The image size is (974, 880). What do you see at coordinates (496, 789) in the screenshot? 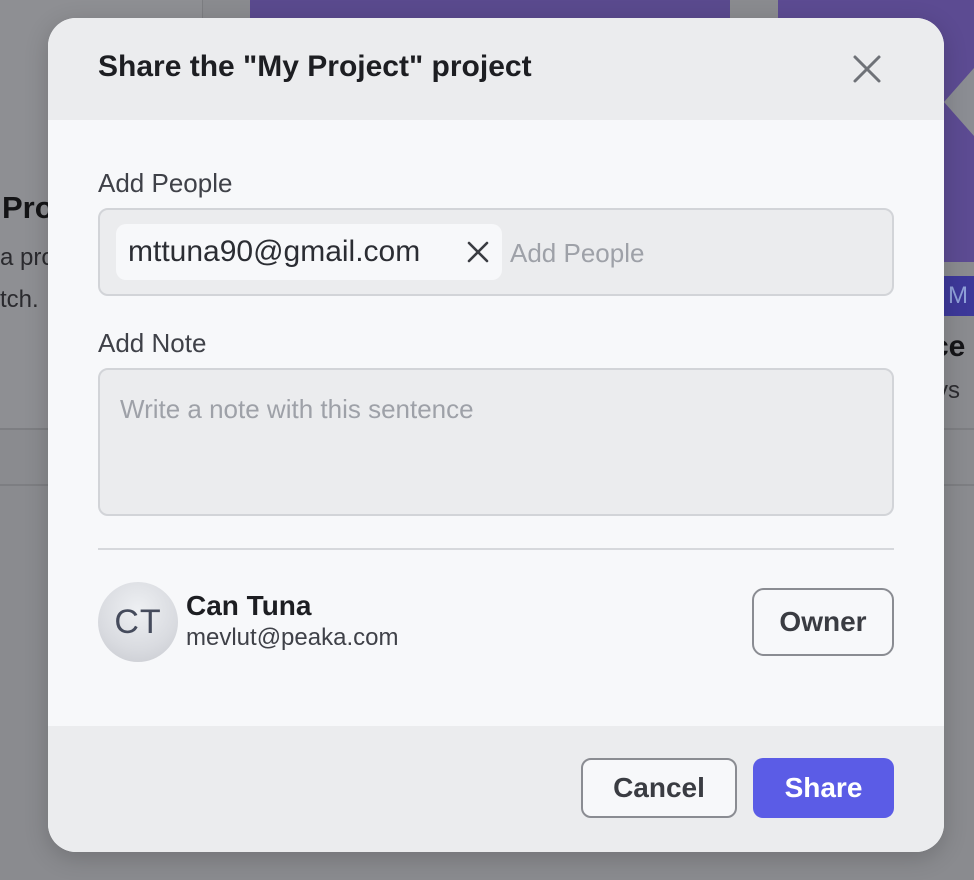
I see `dialog-footer: Cancel Share` at bounding box center [496, 789].